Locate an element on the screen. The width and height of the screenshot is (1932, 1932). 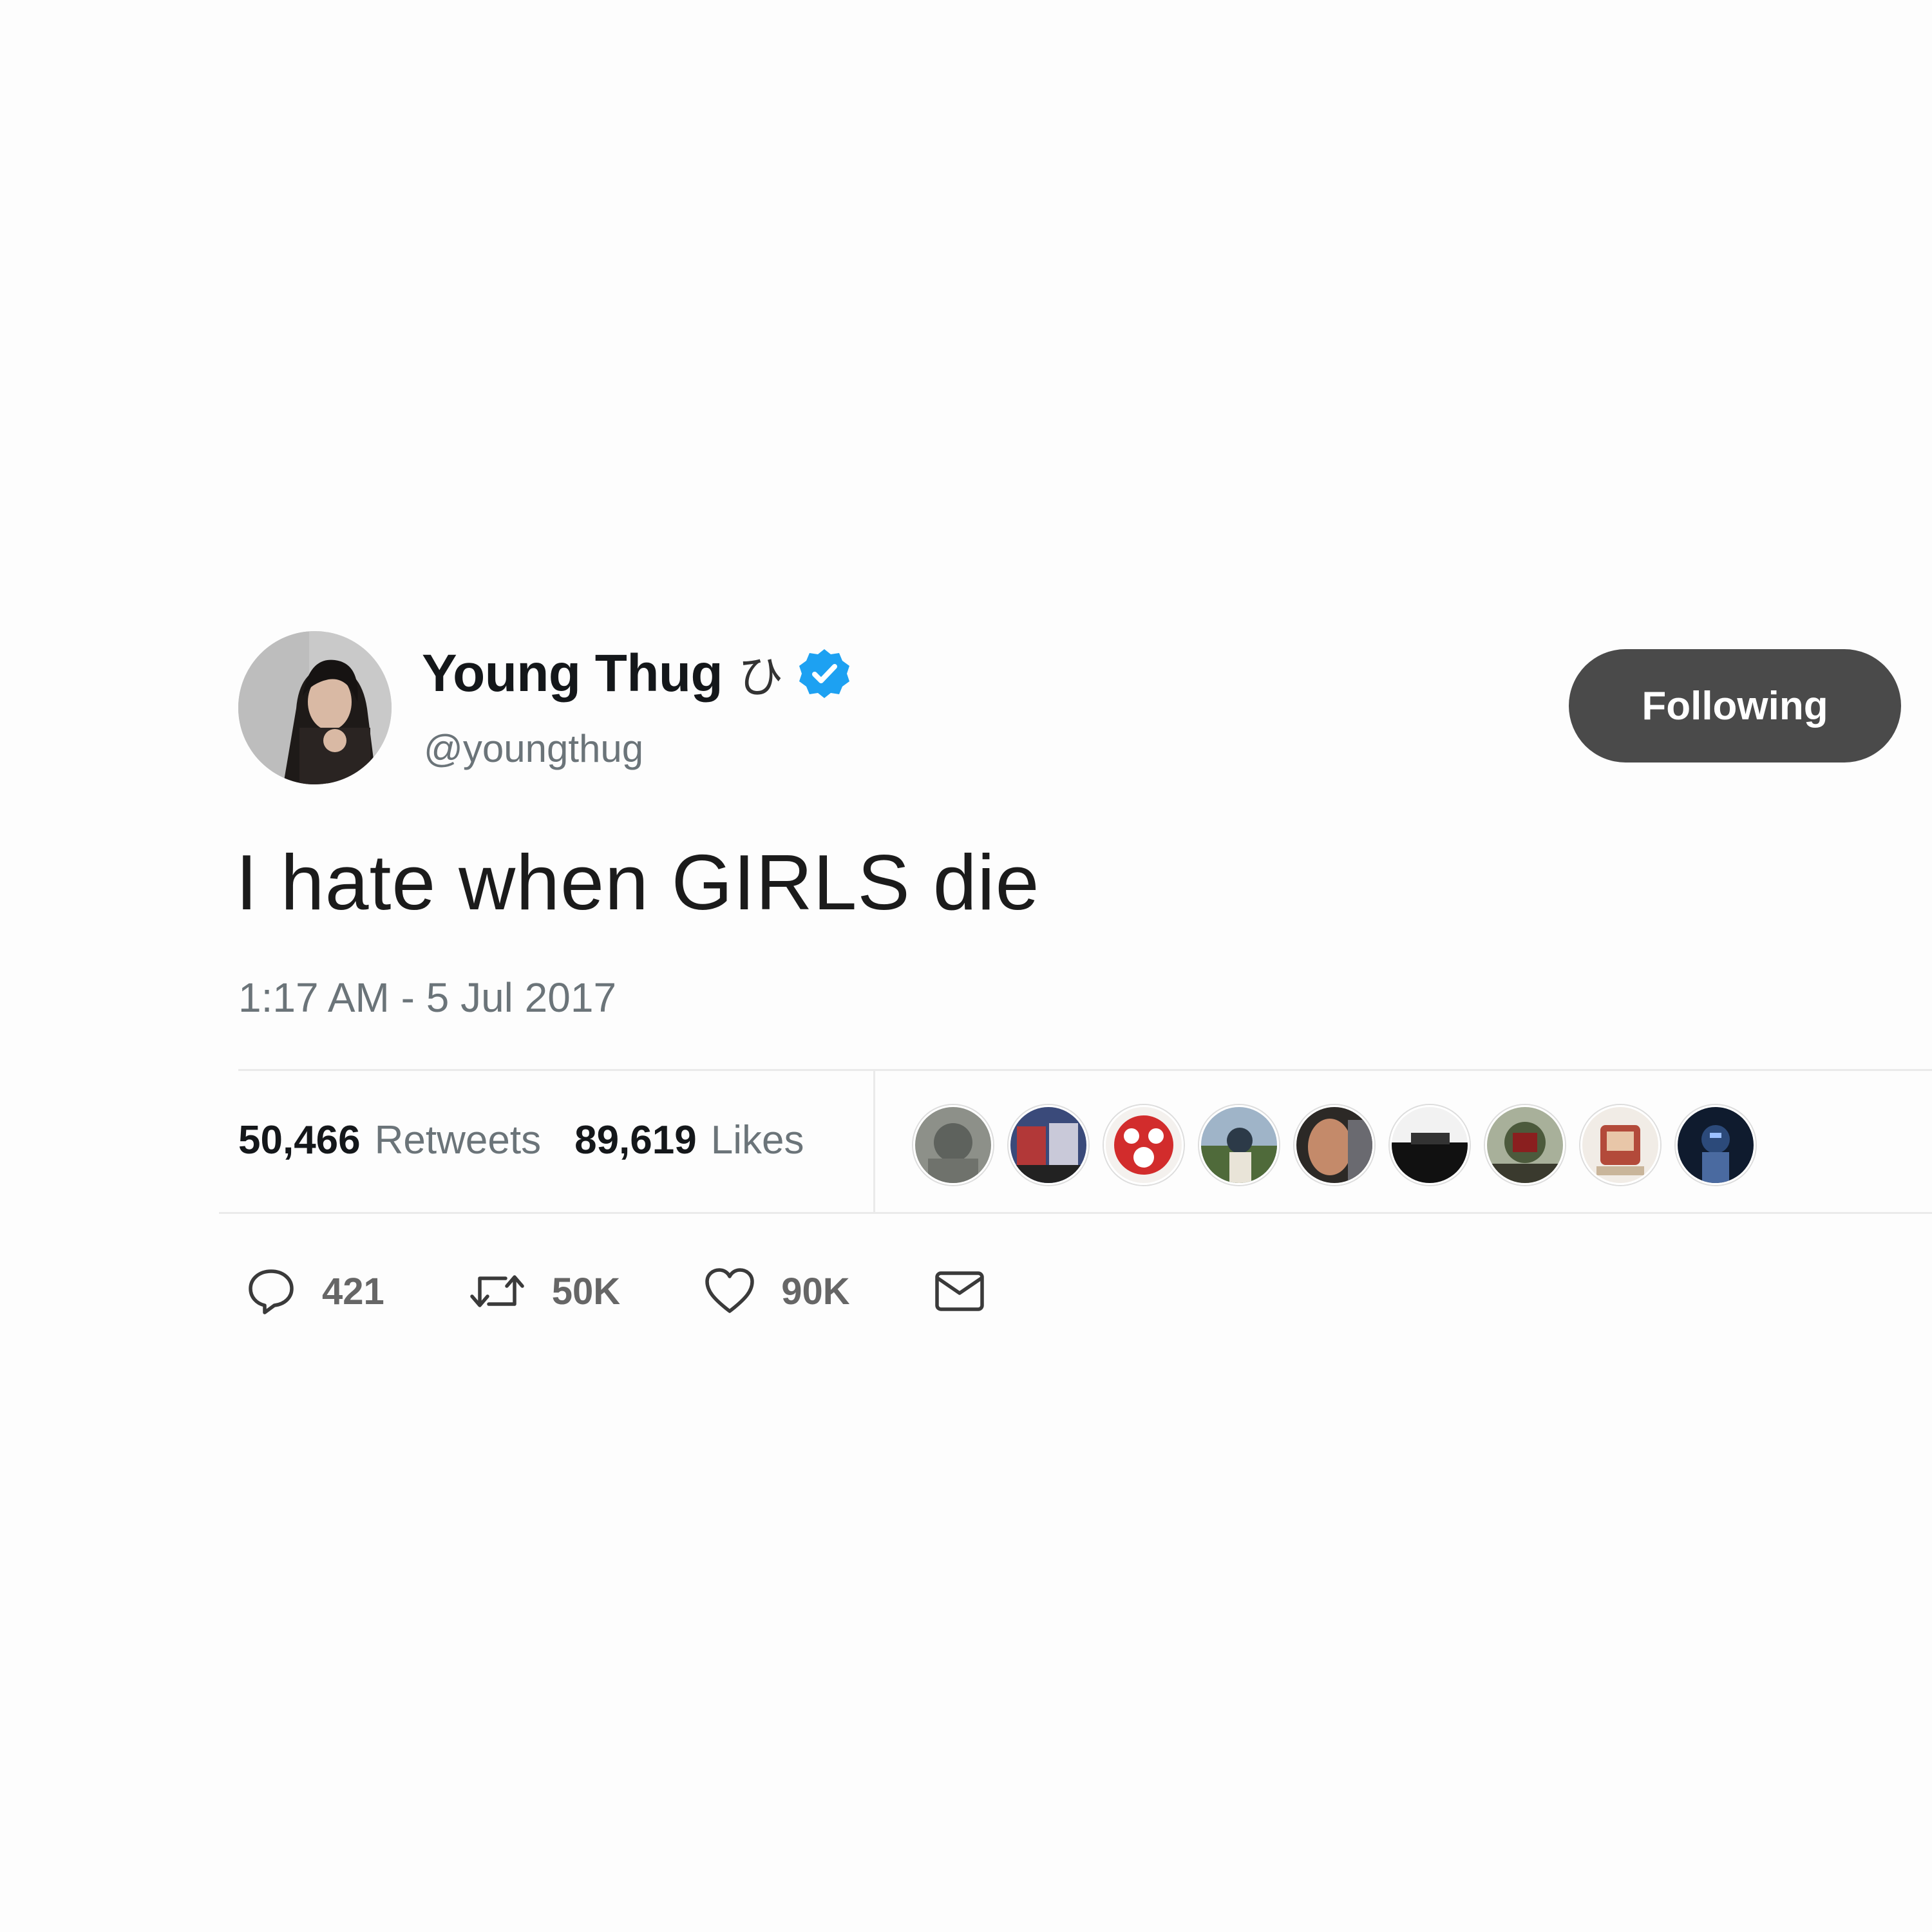
tweet-actions: 421 50K 90K is located at coordinates (657, 1291).